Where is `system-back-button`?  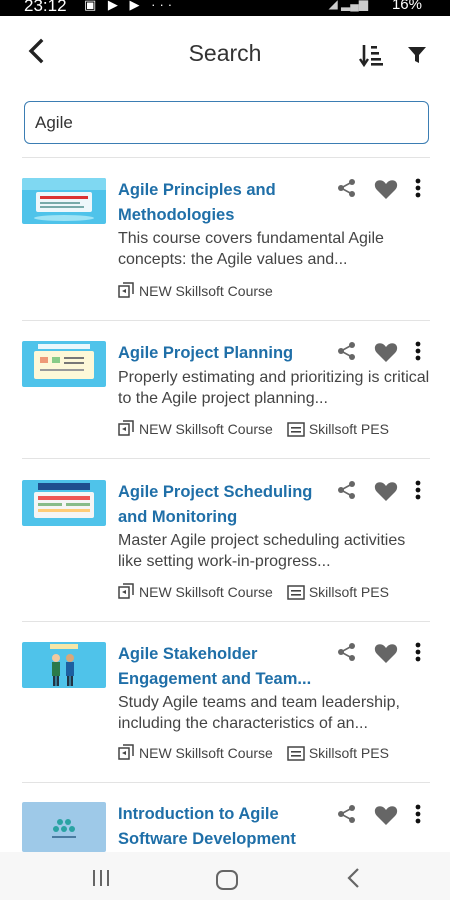
system-back-button is located at coordinates (354, 880).